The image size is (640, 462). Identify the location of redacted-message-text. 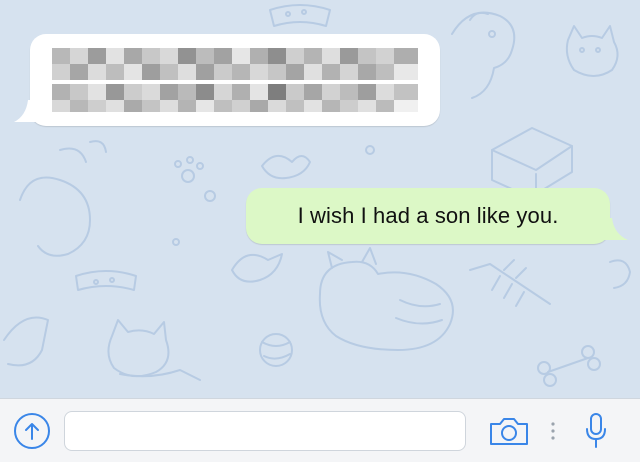
(235, 80).